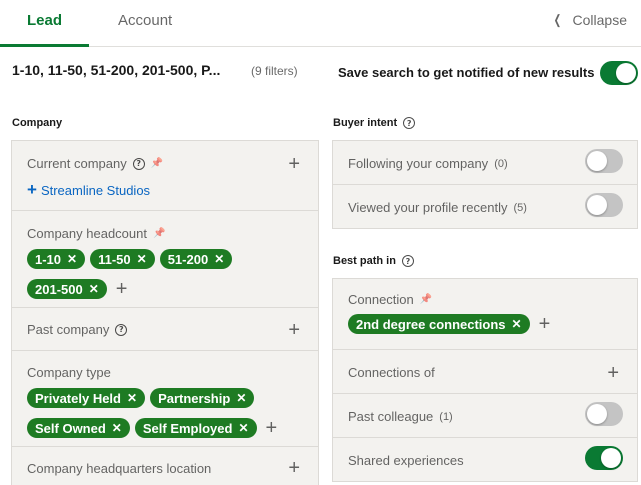  I want to click on past-company-row: Past company ? +, so click(165, 329).